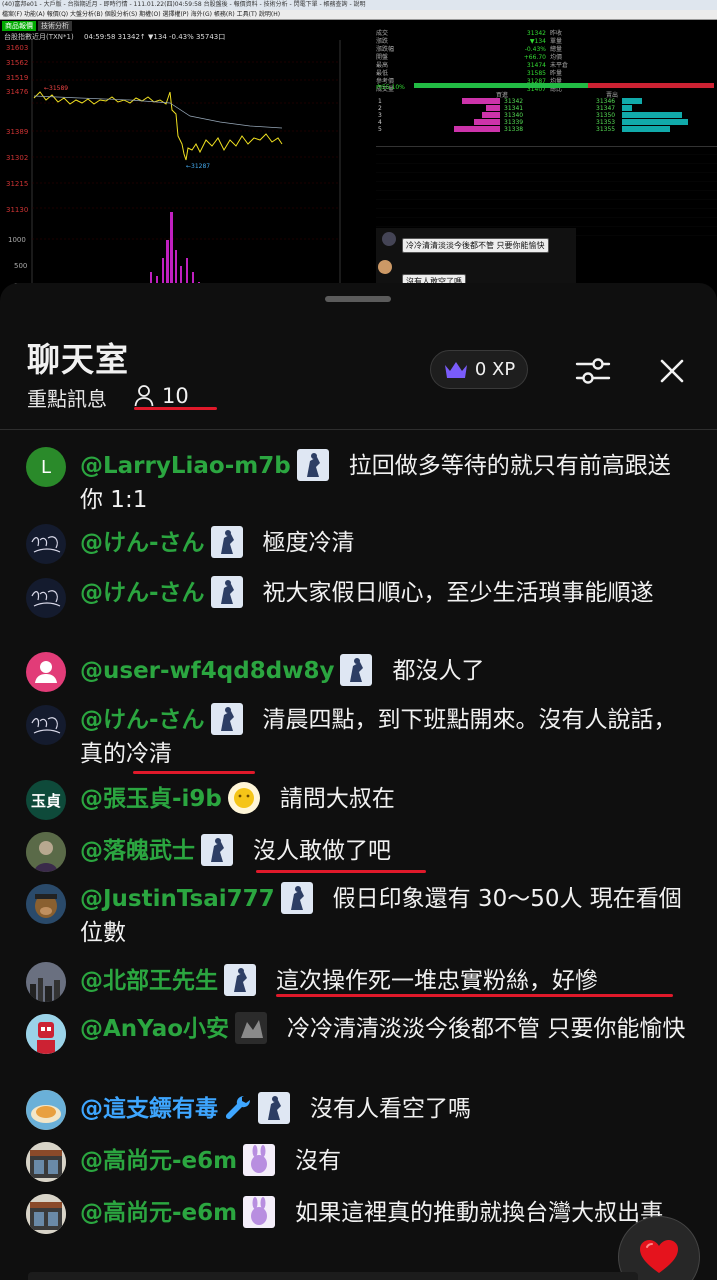  I want to click on chat-input-bar, so click(333, 1276).